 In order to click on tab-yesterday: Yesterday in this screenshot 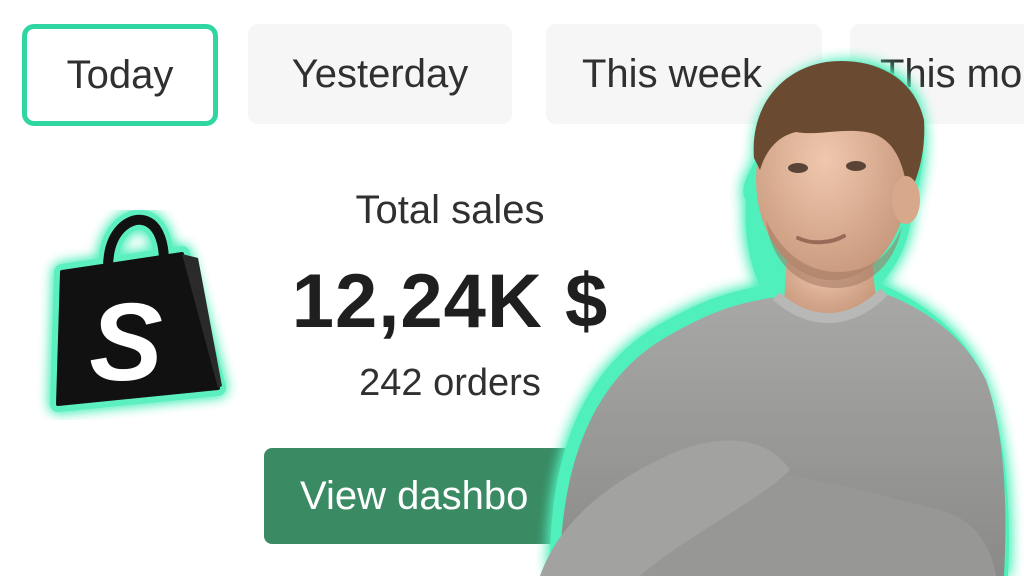, I will do `click(380, 74)`.